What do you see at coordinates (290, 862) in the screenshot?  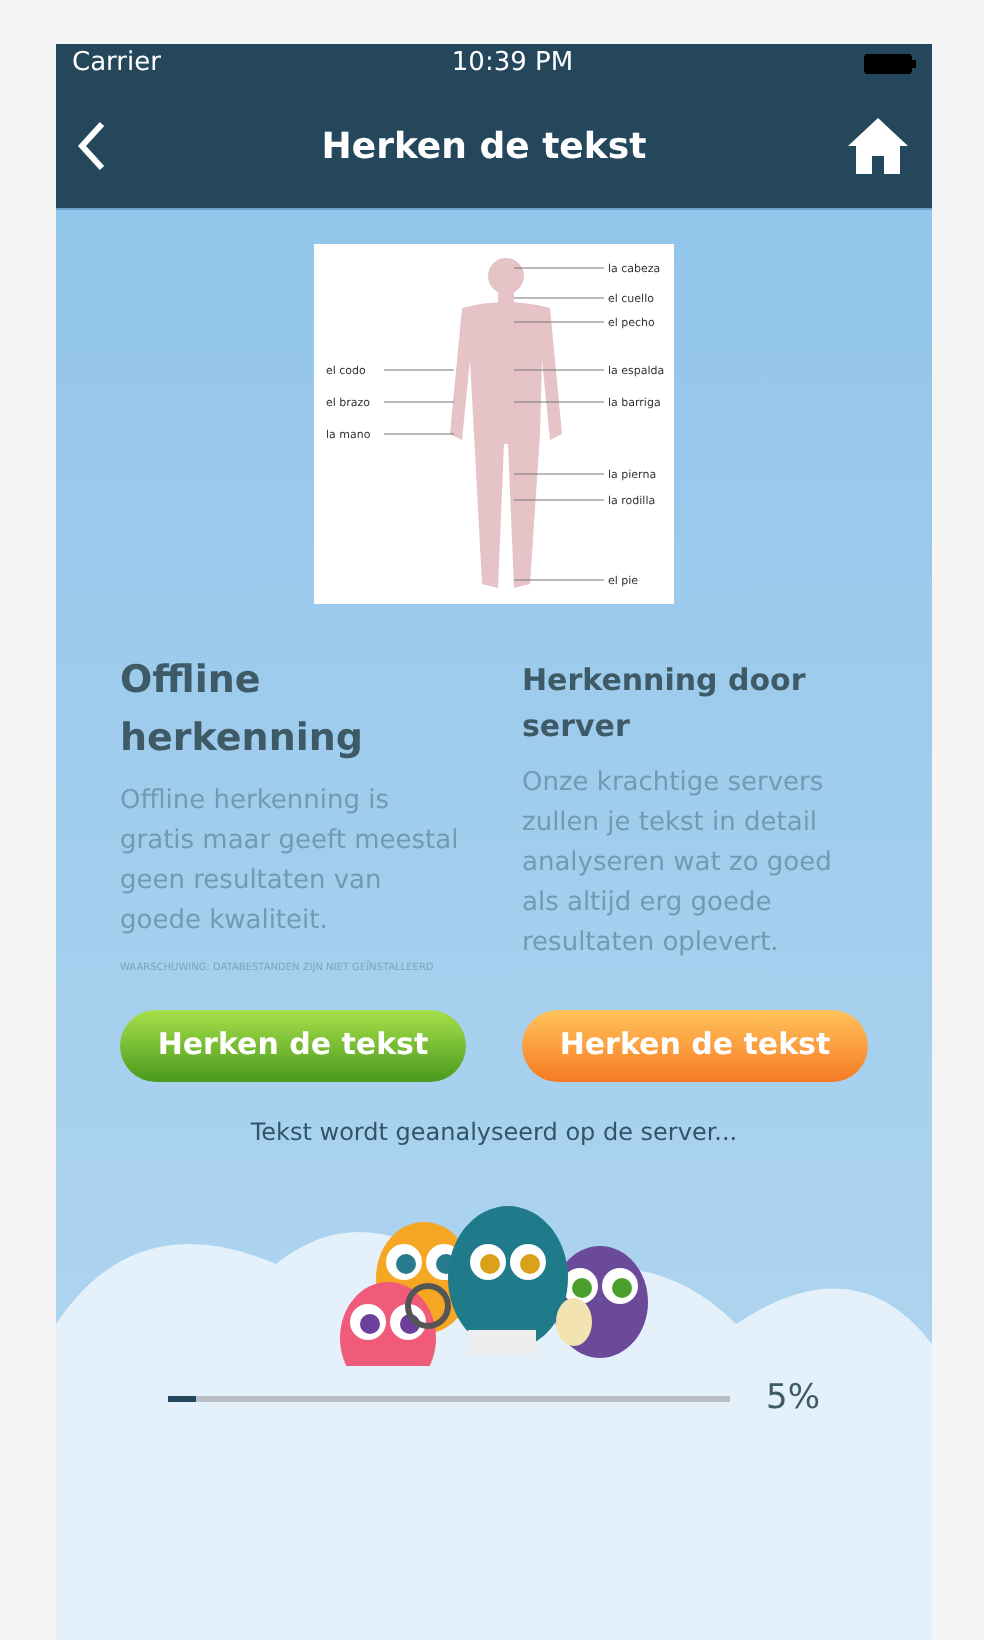 I see `option-description: Offline herkenning is gratis maar geeft meestal geen resultaten van goede kwaliteit.` at bounding box center [290, 862].